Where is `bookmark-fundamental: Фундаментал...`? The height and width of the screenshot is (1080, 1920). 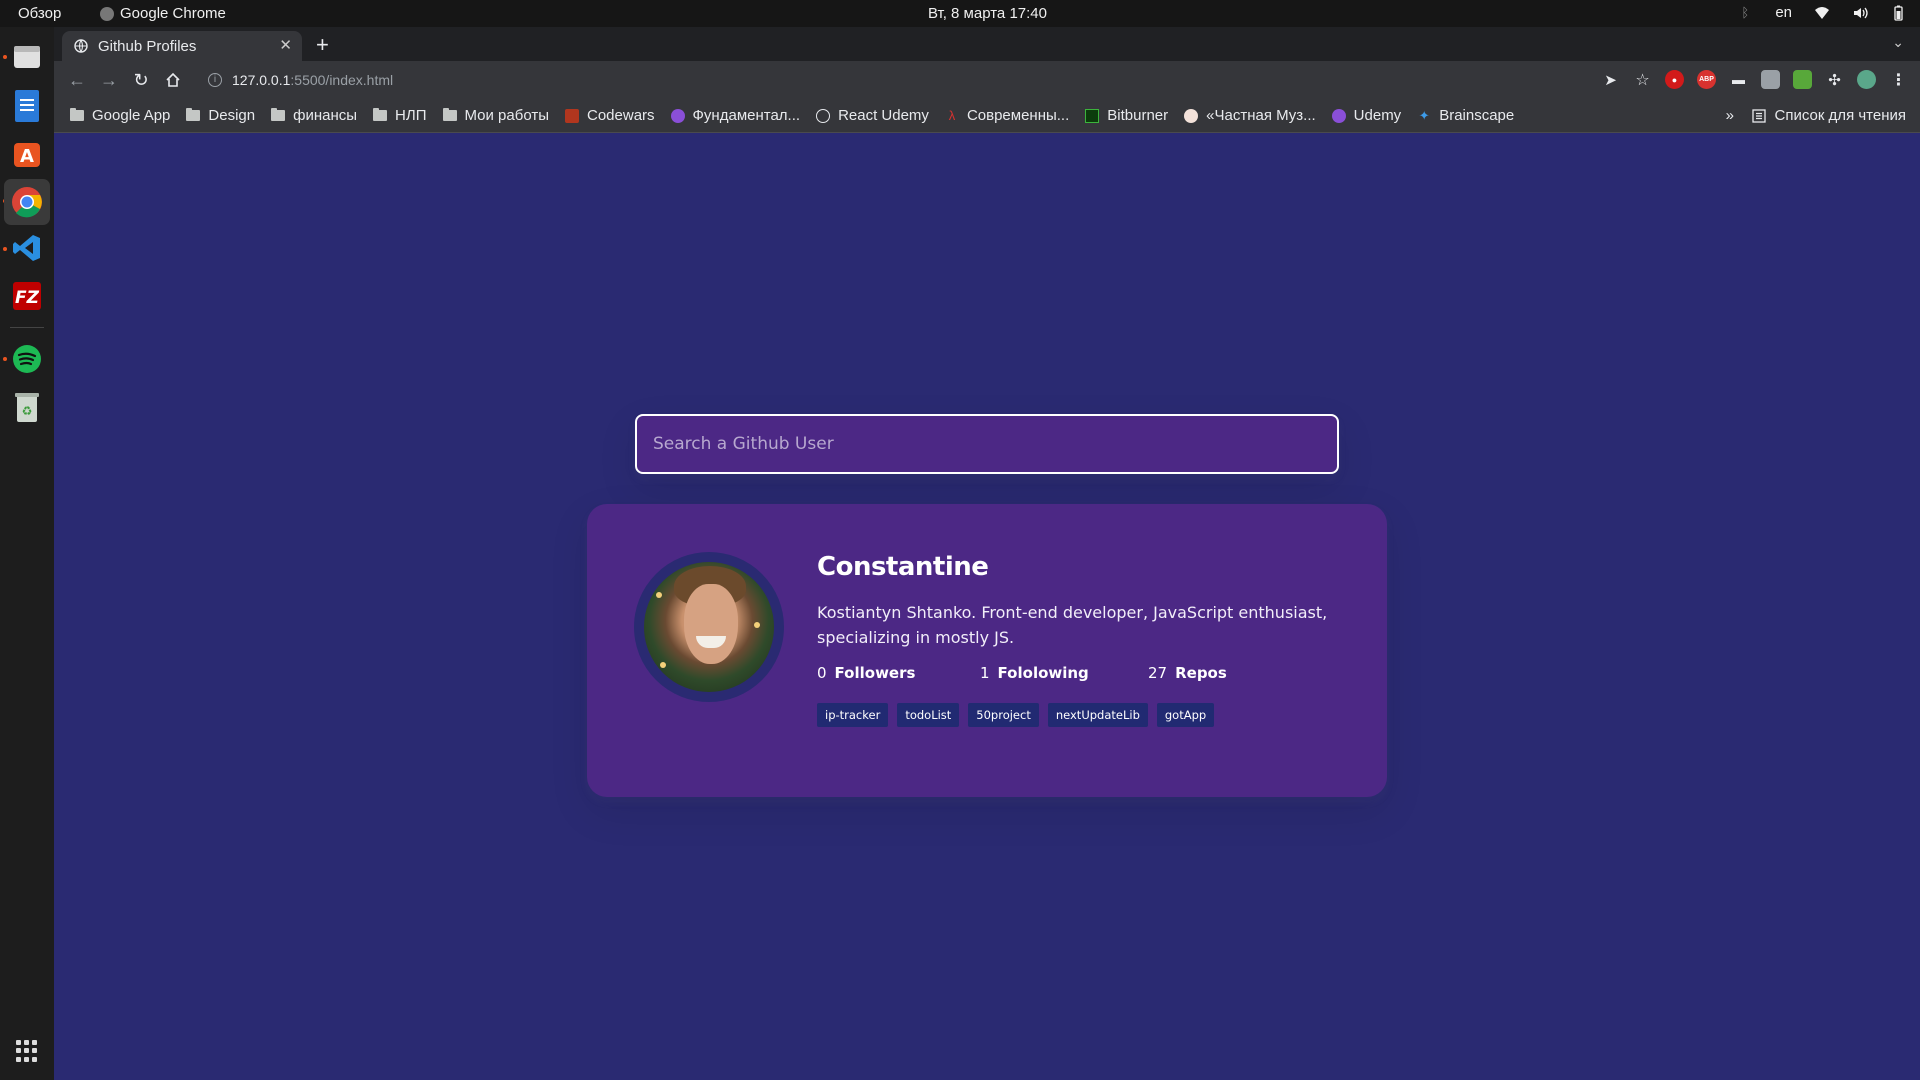
bookmark-fundamental: Фундаментал... is located at coordinates (735, 115).